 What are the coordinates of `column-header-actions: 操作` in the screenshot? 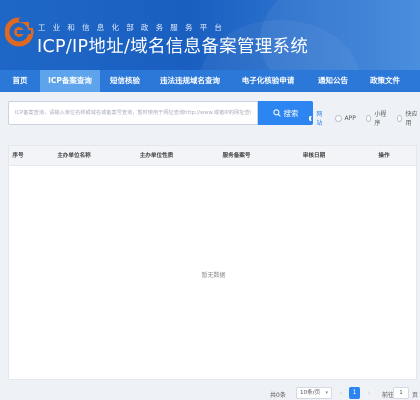 It's located at (384, 156).